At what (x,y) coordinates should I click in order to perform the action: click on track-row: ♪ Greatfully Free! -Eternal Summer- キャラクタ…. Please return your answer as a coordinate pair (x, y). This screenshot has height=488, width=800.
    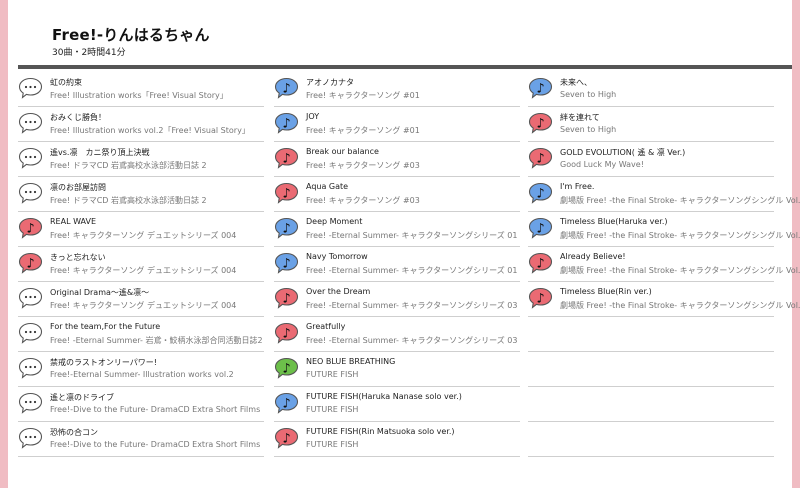
    Looking at the image, I should click on (397, 334).